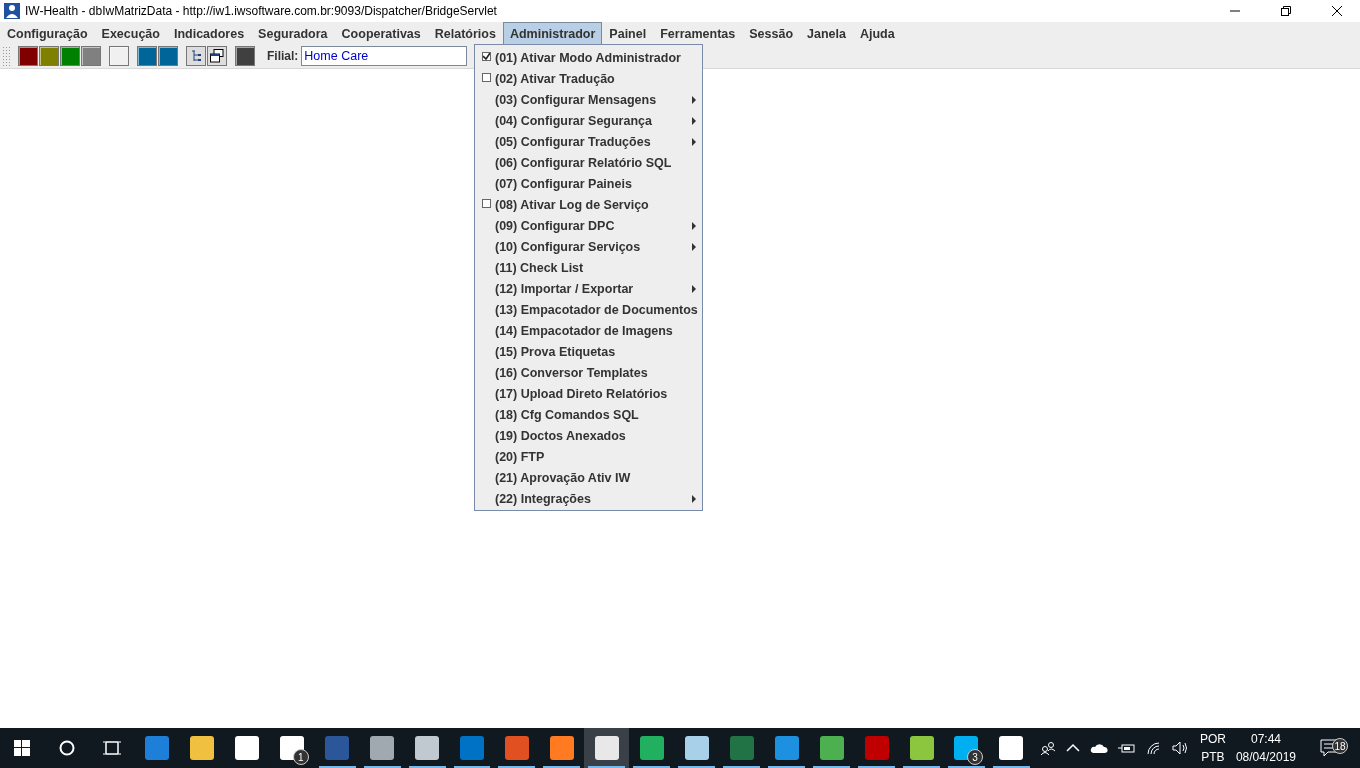 The image size is (1360, 768). What do you see at coordinates (465, 33) in the screenshot?
I see `menu-item: Relatórios` at bounding box center [465, 33].